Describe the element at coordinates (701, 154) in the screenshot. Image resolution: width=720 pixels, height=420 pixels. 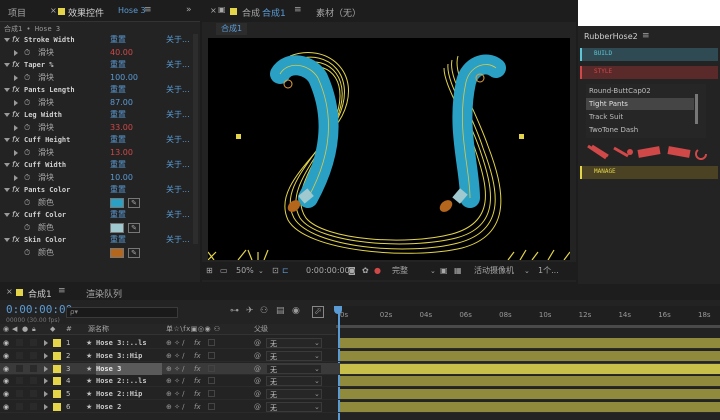
I see `refresh-icon` at that location.